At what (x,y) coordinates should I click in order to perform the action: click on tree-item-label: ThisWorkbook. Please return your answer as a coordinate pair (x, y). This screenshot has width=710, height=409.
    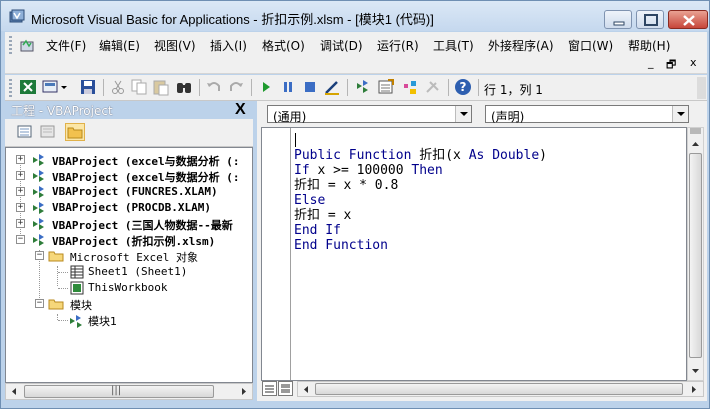
    Looking at the image, I should click on (128, 287).